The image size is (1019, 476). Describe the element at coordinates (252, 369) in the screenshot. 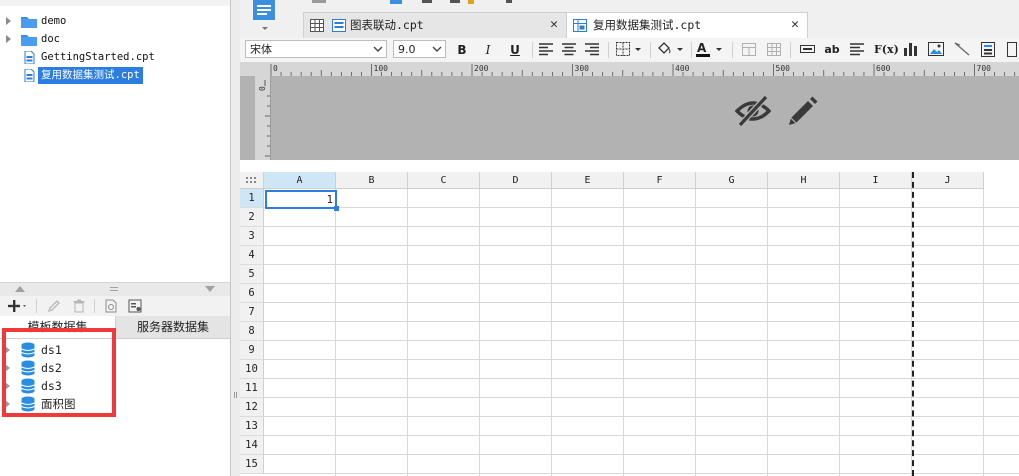

I see `row-header-10: 10` at that location.